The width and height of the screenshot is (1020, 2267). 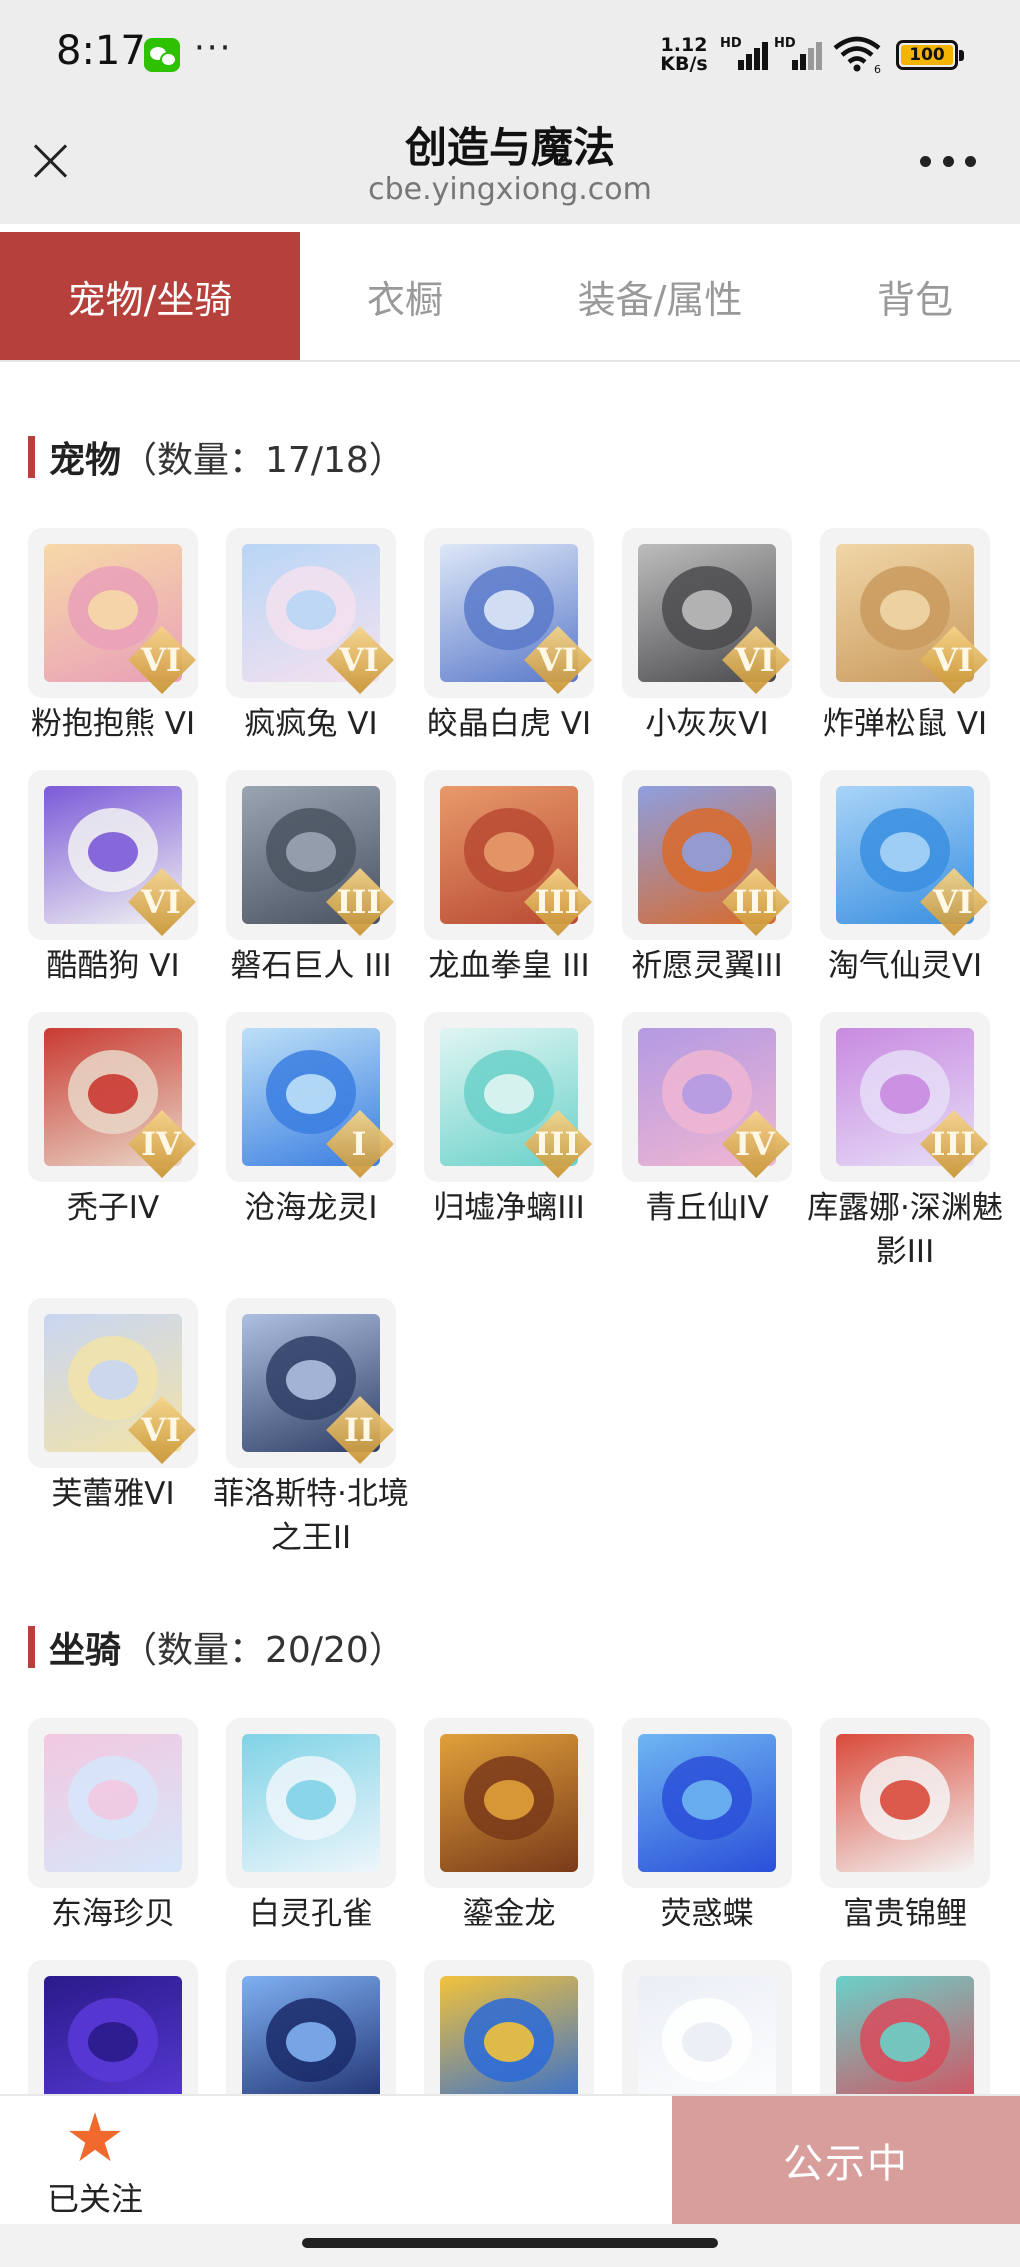 What do you see at coordinates (905, 1143) in the screenshot?
I see `pet-item: III 库露娜·深渊魅影III` at bounding box center [905, 1143].